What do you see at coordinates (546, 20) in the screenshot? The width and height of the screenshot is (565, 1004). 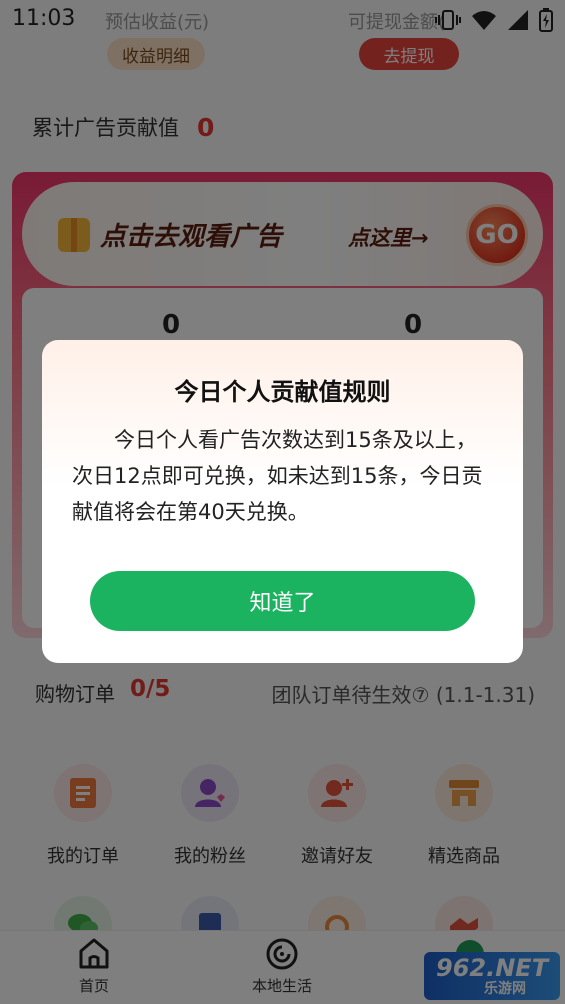 I see `battery-icon` at bounding box center [546, 20].